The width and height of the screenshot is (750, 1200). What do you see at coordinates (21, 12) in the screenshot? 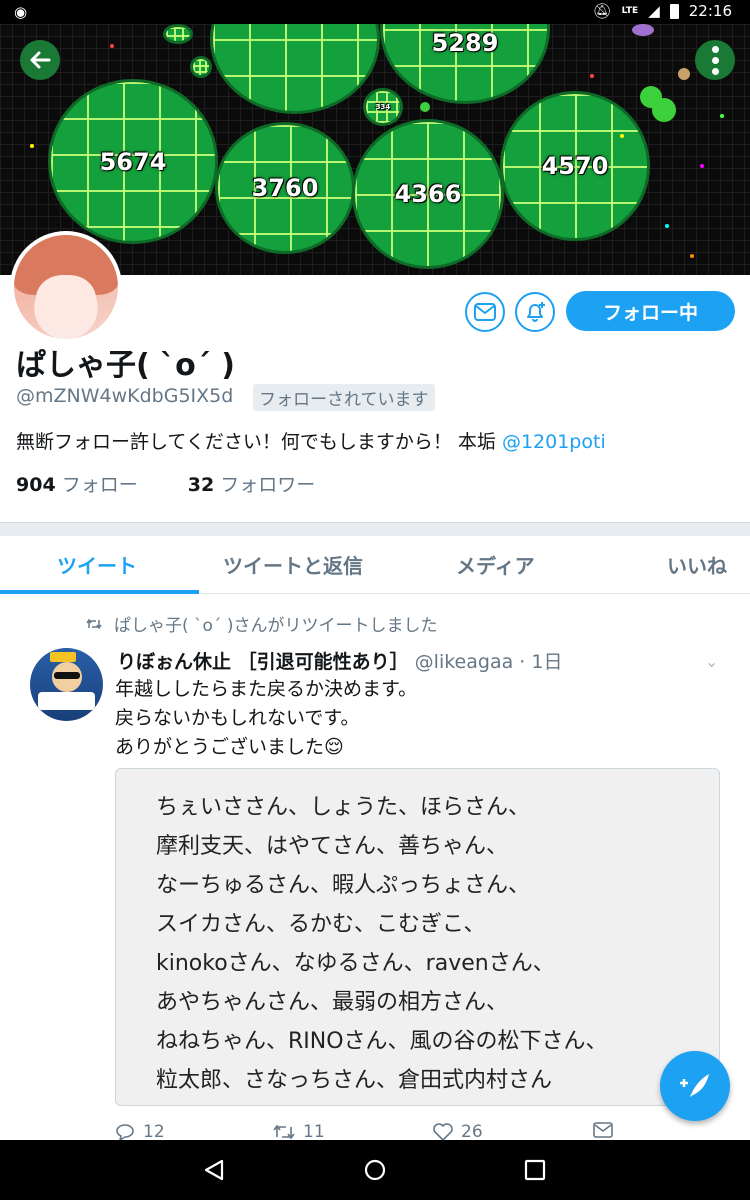
I see `signal-icon: ◉` at bounding box center [21, 12].